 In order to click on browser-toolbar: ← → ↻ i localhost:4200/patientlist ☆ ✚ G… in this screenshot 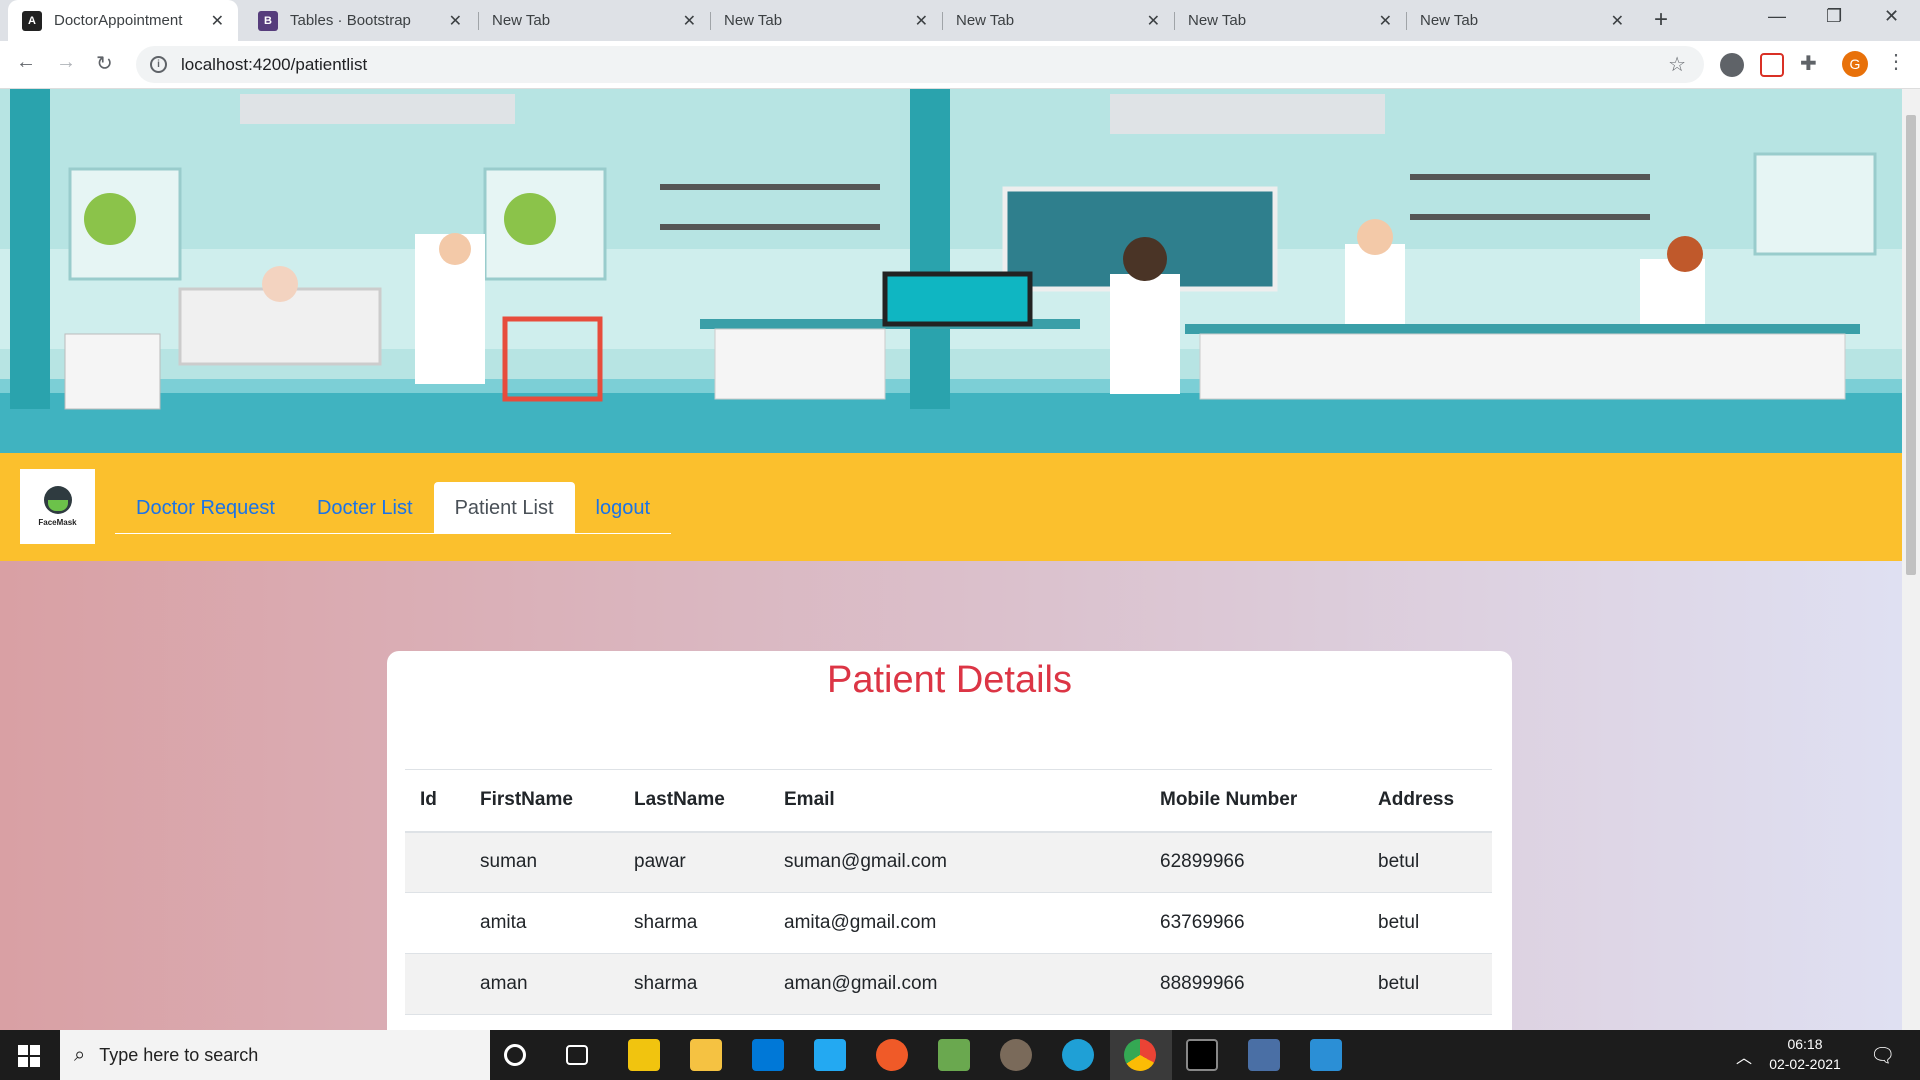, I will do `click(960, 65)`.